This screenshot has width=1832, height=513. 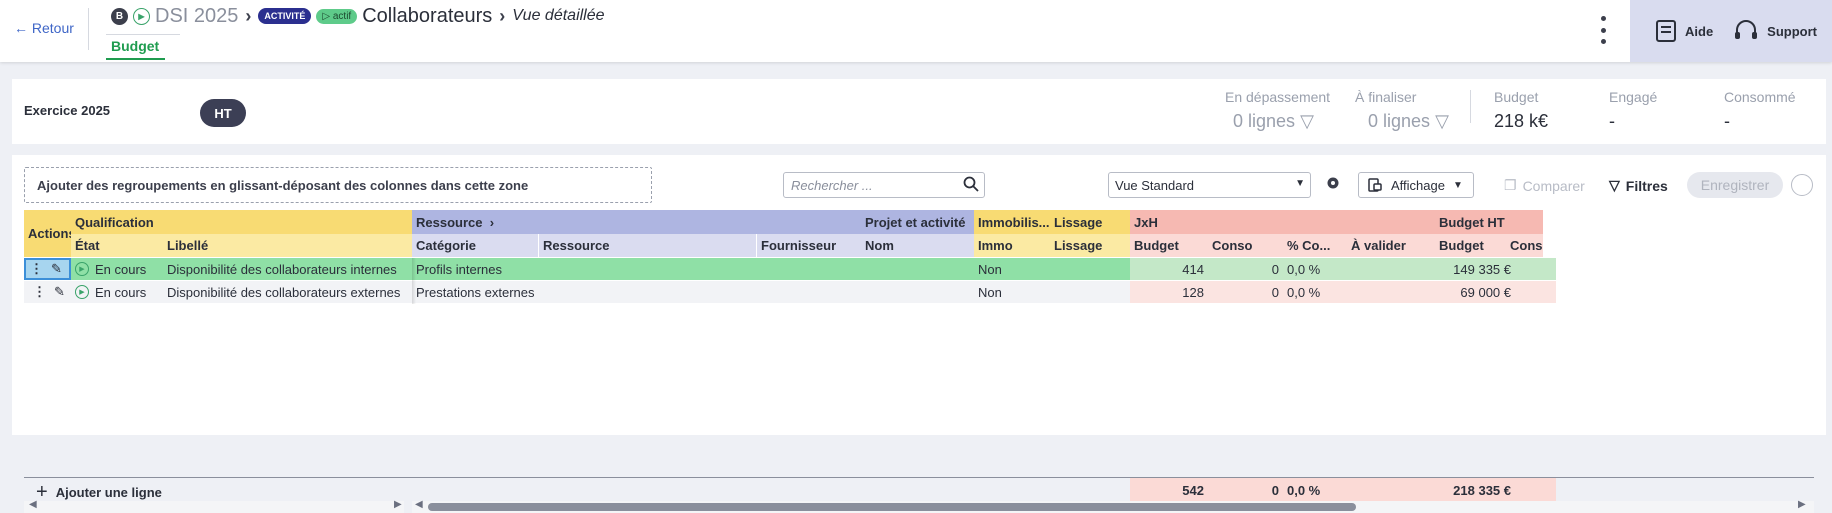 I want to click on filter-icon: ▽, so click(x=1614, y=185).